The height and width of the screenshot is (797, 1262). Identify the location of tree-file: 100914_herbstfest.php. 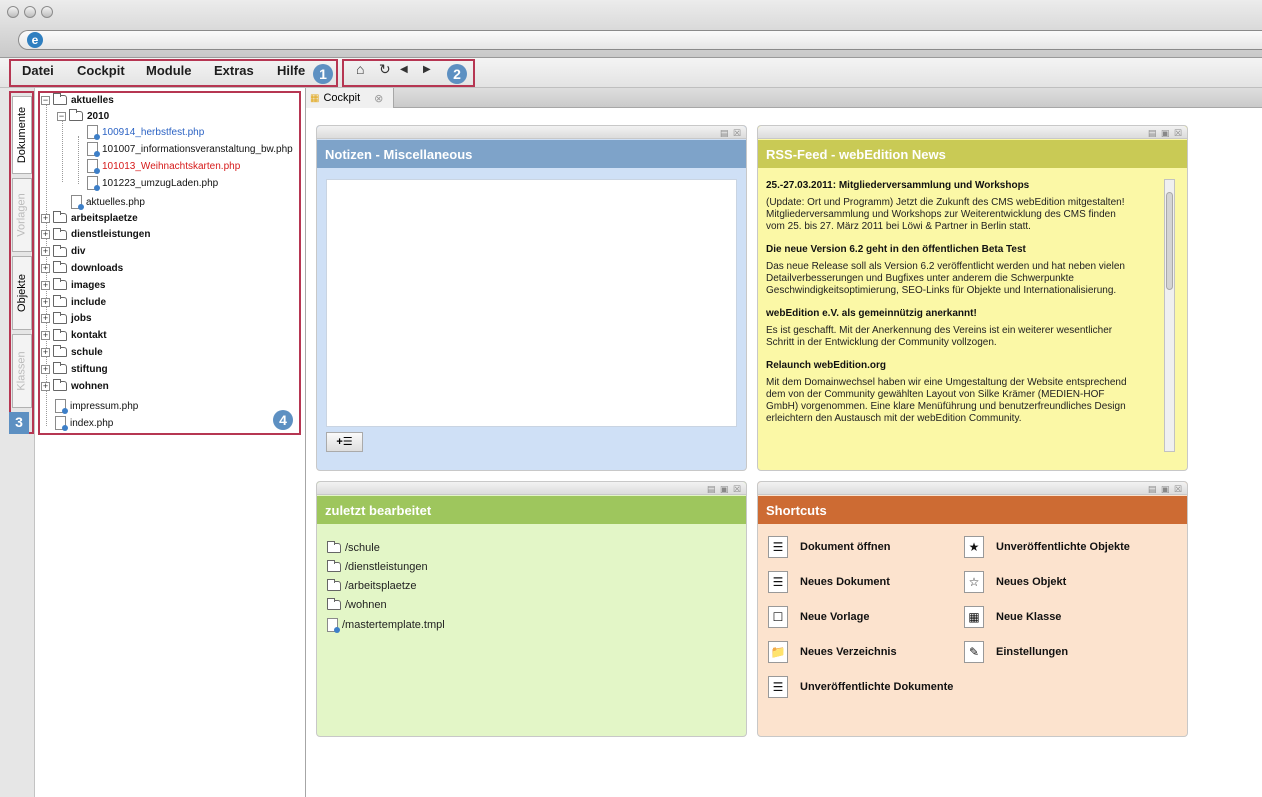
(145, 132).